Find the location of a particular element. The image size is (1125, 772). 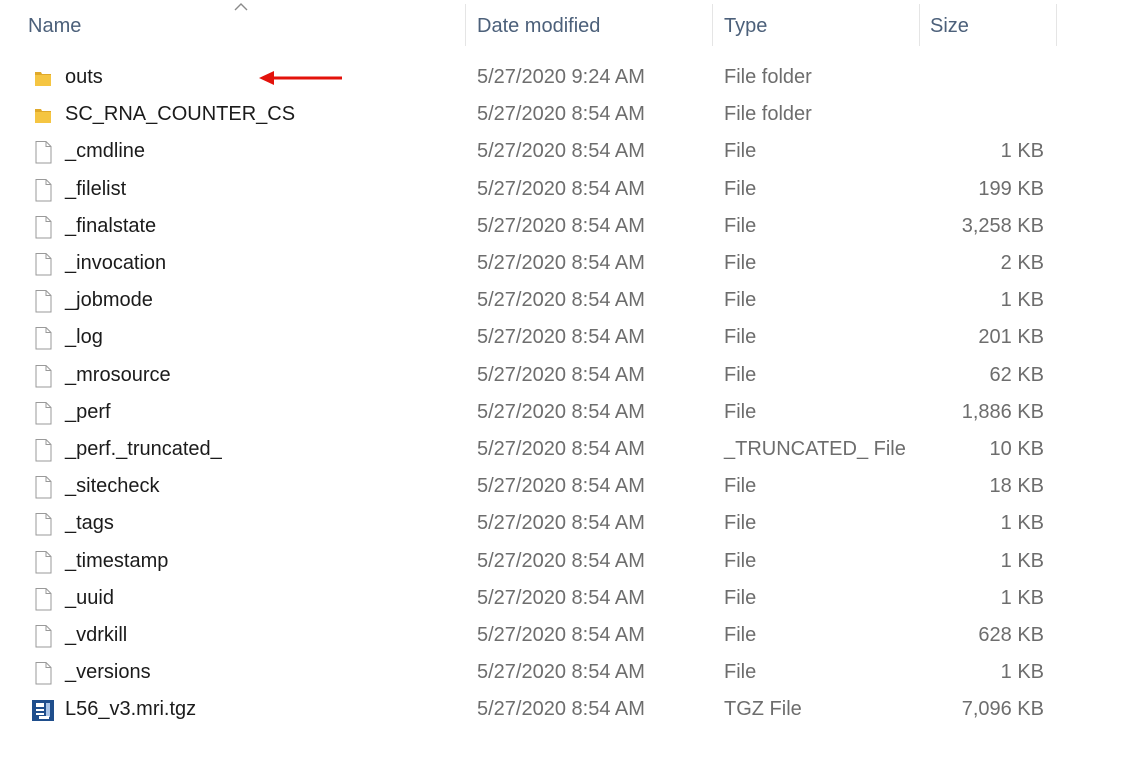

item-size: 199 KB is located at coordinates (1011, 188).